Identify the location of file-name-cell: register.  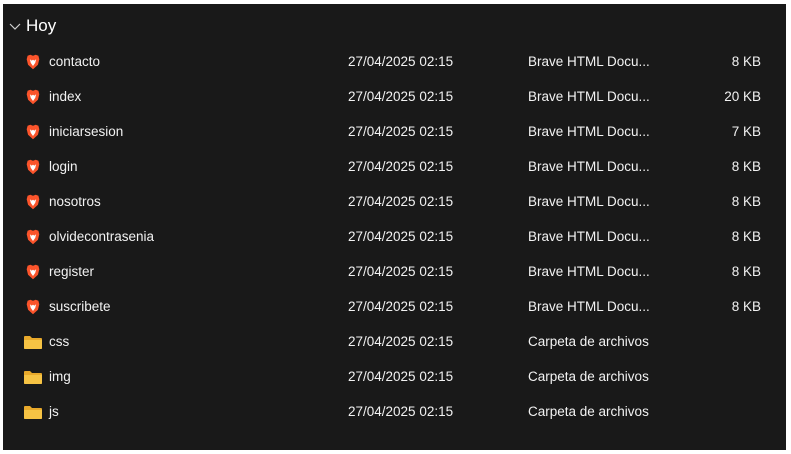
(58, 271).